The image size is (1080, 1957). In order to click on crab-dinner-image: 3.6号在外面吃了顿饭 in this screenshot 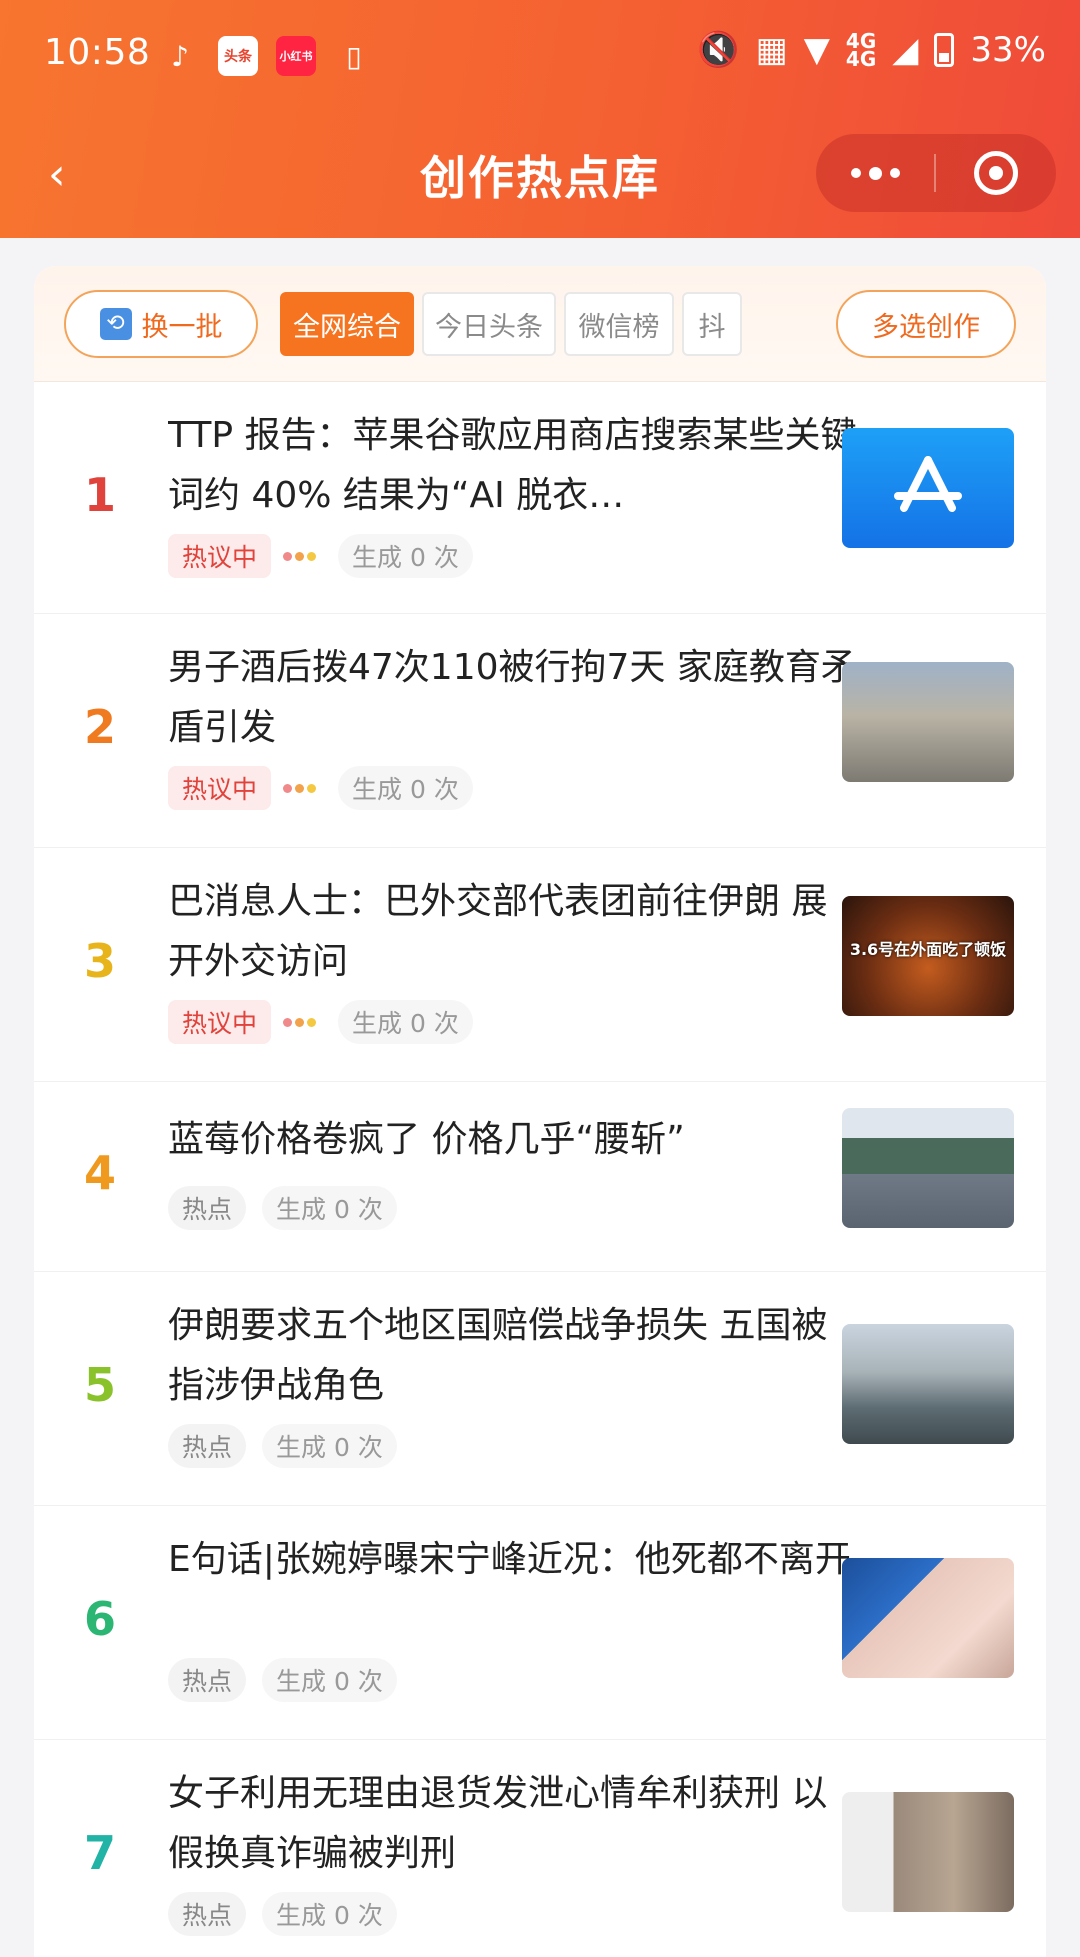, I will do `click(928, 956)`.